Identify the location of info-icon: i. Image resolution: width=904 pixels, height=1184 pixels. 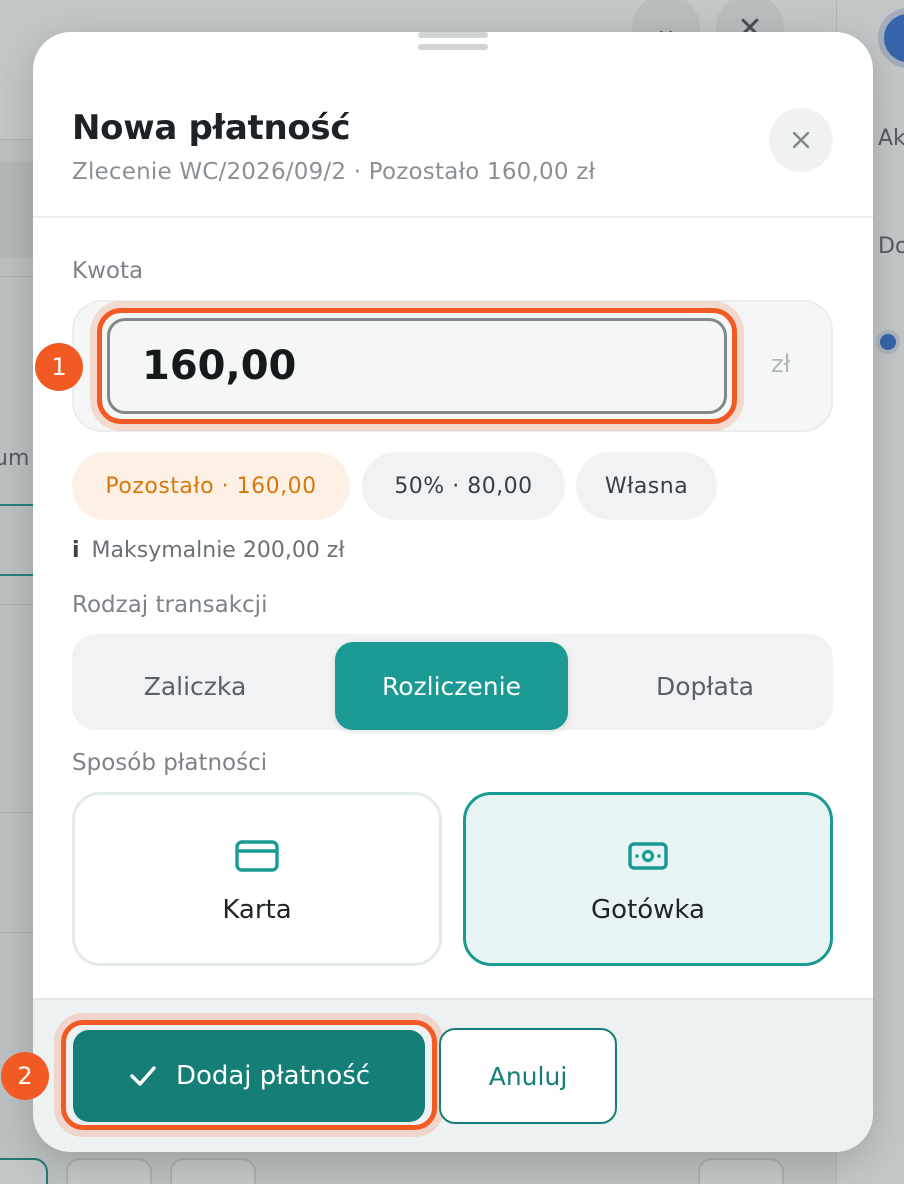
(76, 550).